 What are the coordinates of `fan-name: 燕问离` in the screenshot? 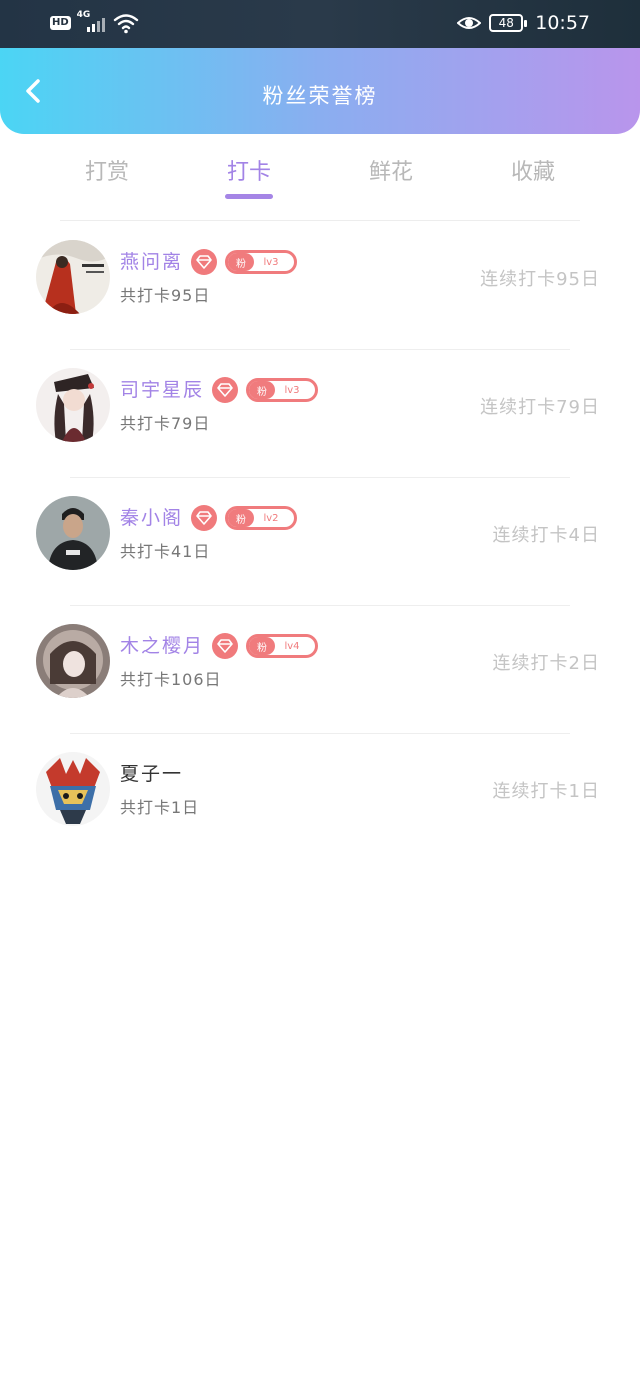 It's located at (151, 262).